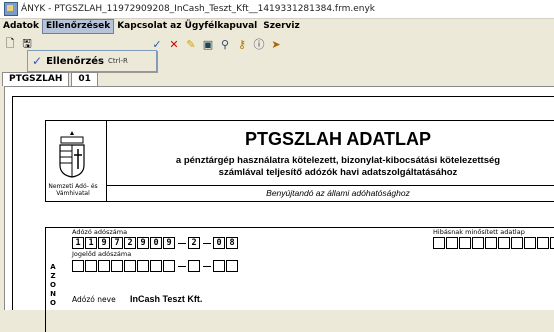 This screenshot has width=554, height=332. Describe the element at coordinates (259, 44) in the screenshot. I see `info-icon: ⓘ` at that location.